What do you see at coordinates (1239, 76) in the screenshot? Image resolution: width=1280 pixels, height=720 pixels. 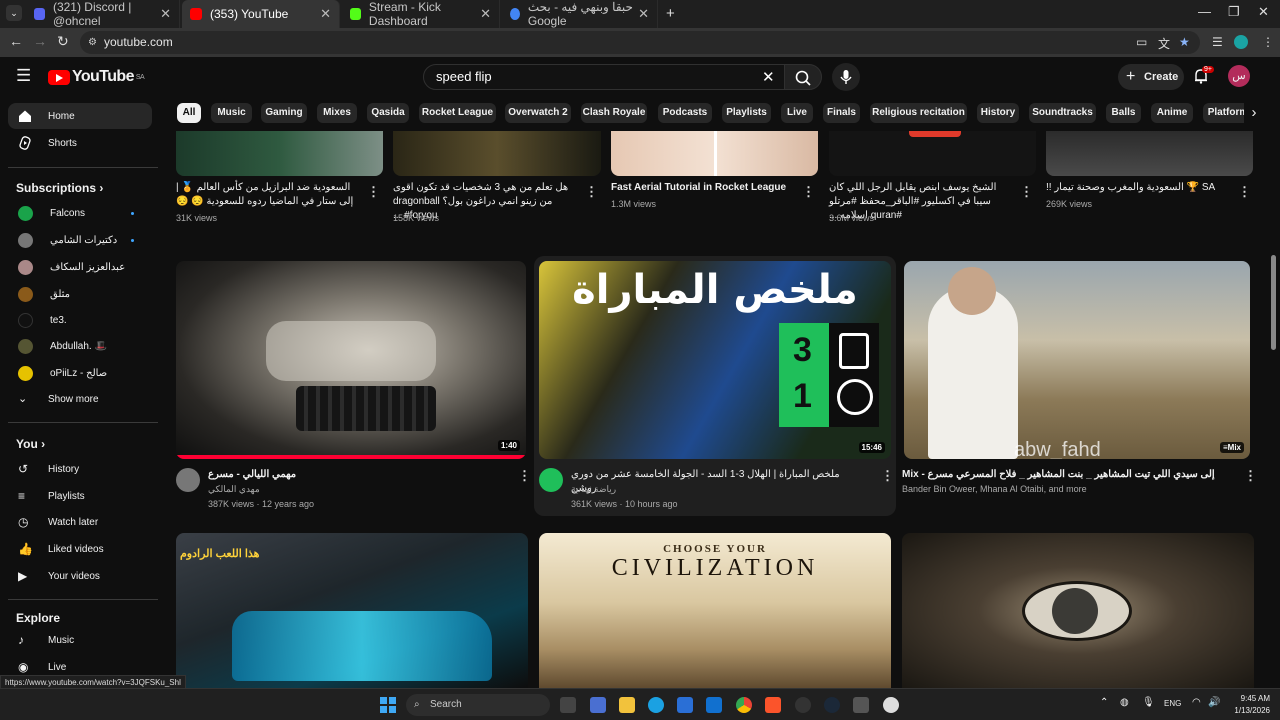 I see `account-avatar: س` at bounding box center [1239, 76].